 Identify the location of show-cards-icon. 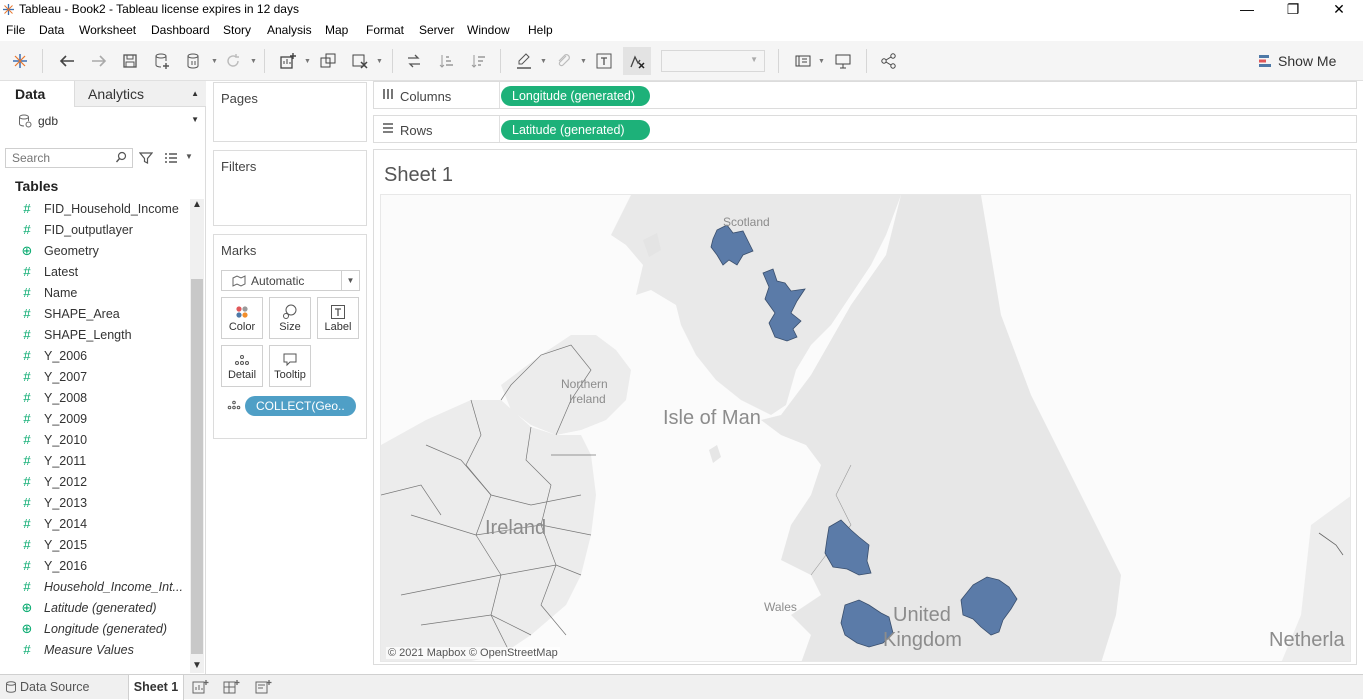
(803, 61).